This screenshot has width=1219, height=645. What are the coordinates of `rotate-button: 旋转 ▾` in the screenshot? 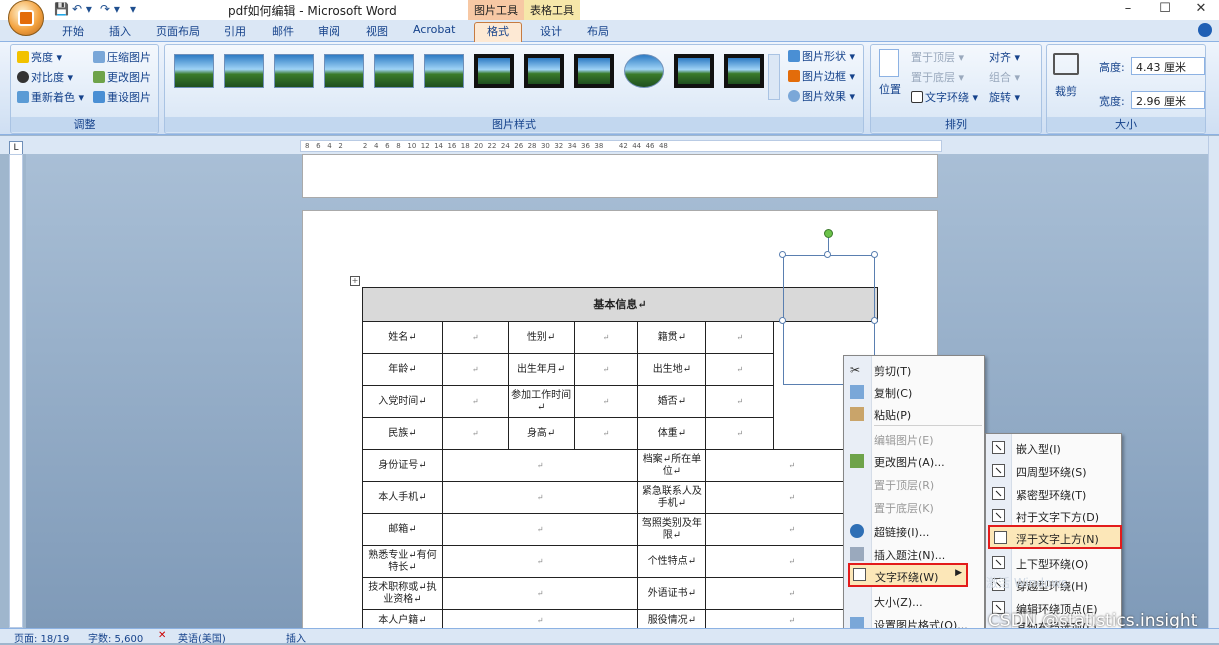 It's located at (1004, 97).